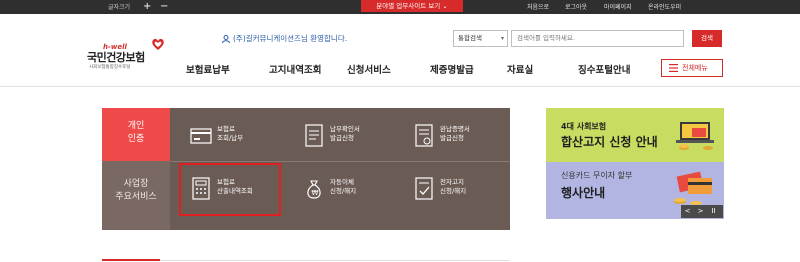  What do you see at coordinates (604, 69) in the screenshot?
I see `gnb-item-portal-guide: 징수포털안내` at bounding box center [604, 69].